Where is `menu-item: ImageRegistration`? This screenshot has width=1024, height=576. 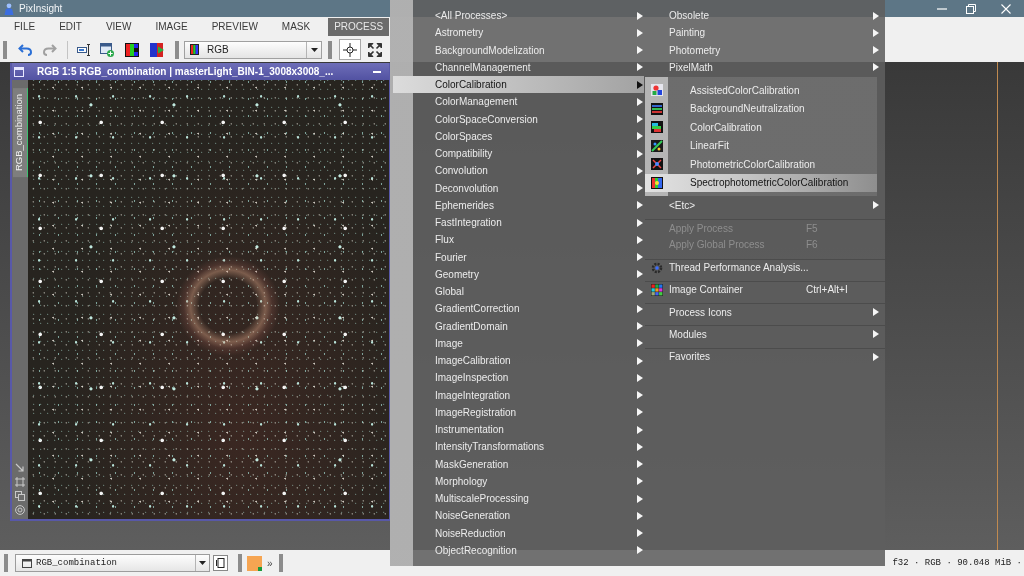 menu-item: ImageRegistration is located at coordinates (518, 412).